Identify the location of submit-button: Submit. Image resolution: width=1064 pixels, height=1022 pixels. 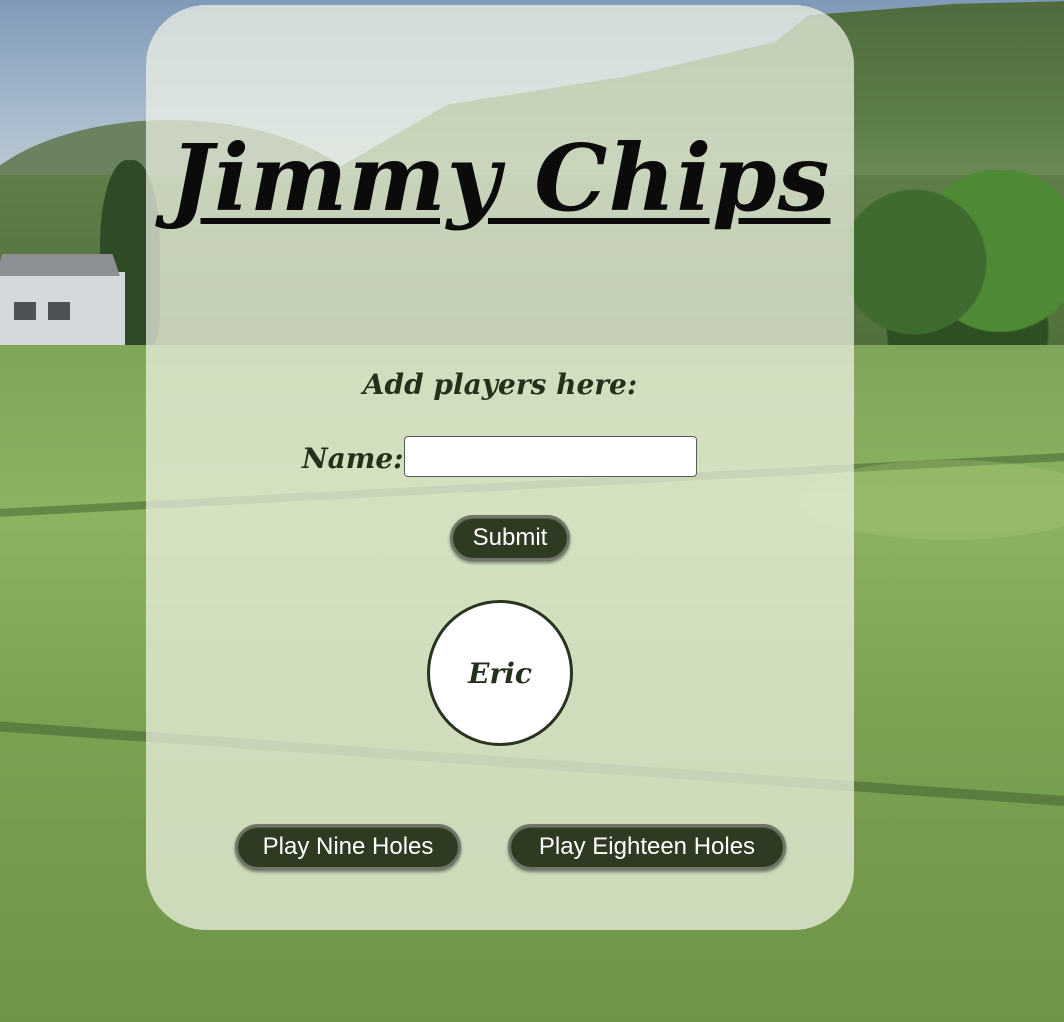
(510, 538).